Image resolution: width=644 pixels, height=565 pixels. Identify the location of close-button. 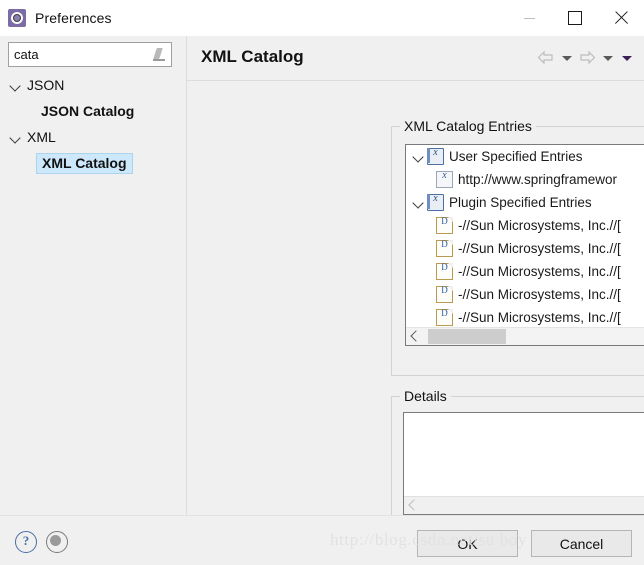
(621, 18).